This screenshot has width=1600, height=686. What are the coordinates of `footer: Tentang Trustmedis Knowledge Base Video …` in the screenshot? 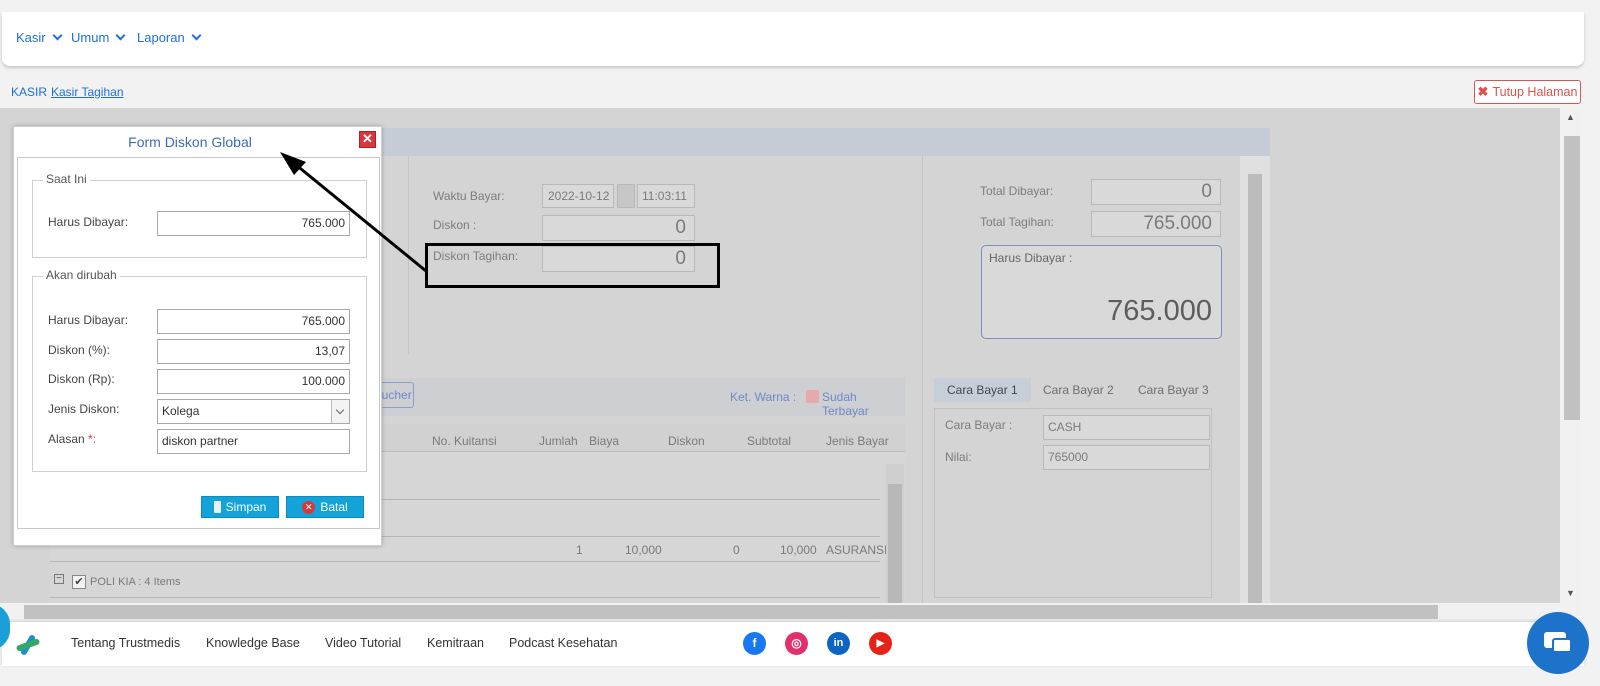 It's located at (793, 644).